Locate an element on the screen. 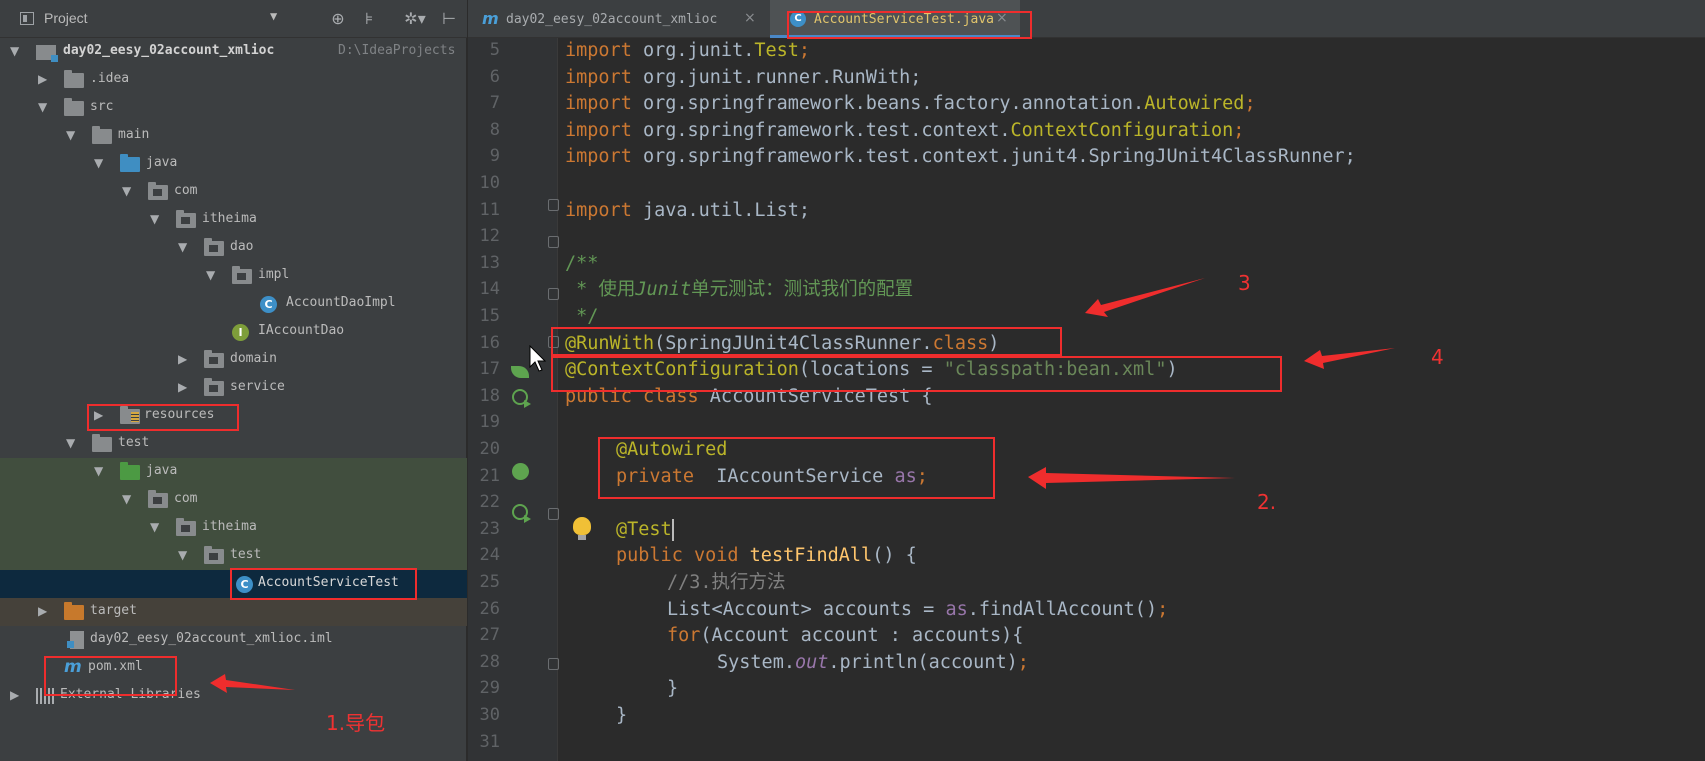 Image resolution: width=1705 pixels, height=761 pixels. arrow-to-pom is located at coordinates (252, 683).